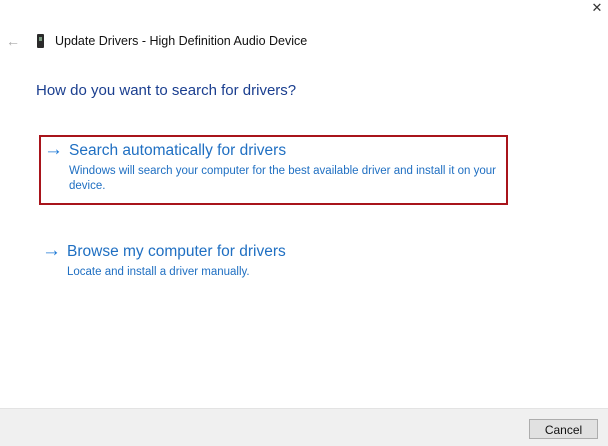  What do you see at coordinates (166, 90) in the screenshot?
I see `page-heading: How do you want to search for drivers?` at bounding box center [166, 90].